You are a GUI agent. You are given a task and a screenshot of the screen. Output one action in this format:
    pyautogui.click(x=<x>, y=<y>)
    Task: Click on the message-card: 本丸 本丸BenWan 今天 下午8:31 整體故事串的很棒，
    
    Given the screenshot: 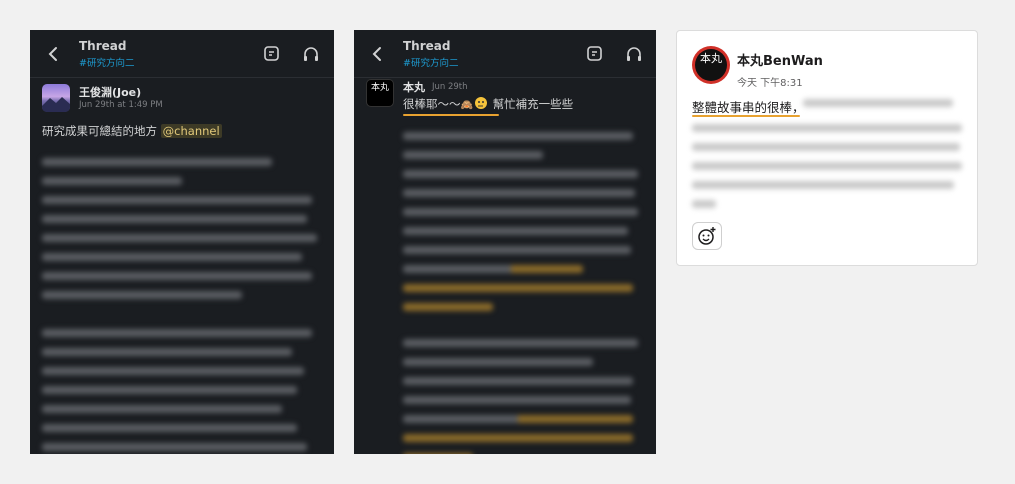 What is the action you would take?
    pyautogui.click(x=827, y=148)
    